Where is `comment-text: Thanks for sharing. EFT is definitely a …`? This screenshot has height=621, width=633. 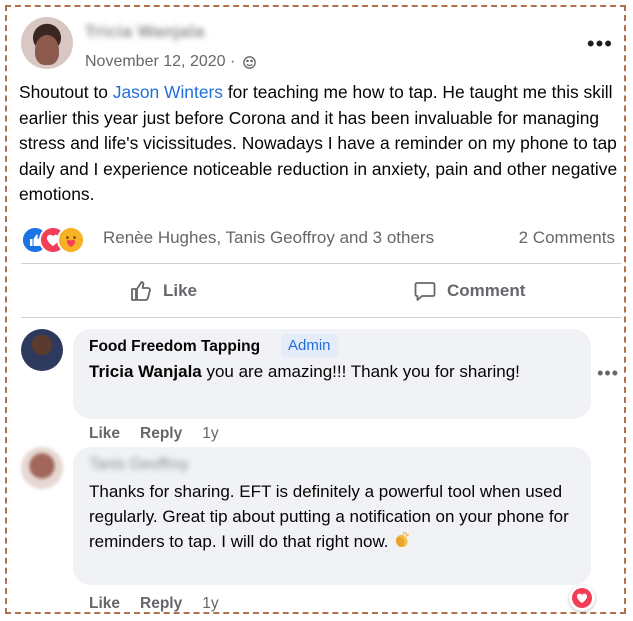 comment-text: Thanks for sharing. EFT is definitely a … is located at coordinates (334, 516).